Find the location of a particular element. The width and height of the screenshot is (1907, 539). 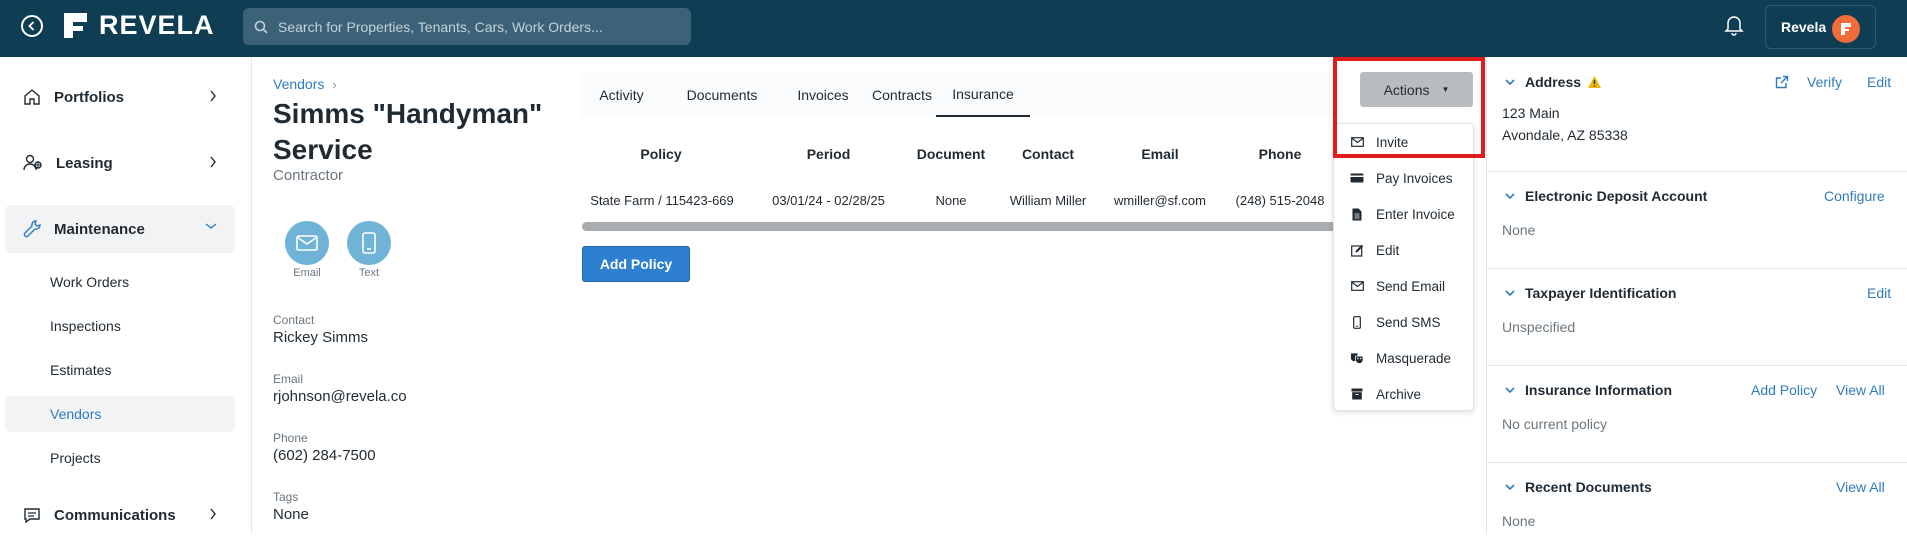

configure-deposit-link: Configure is located at coordinates (1854, 196).